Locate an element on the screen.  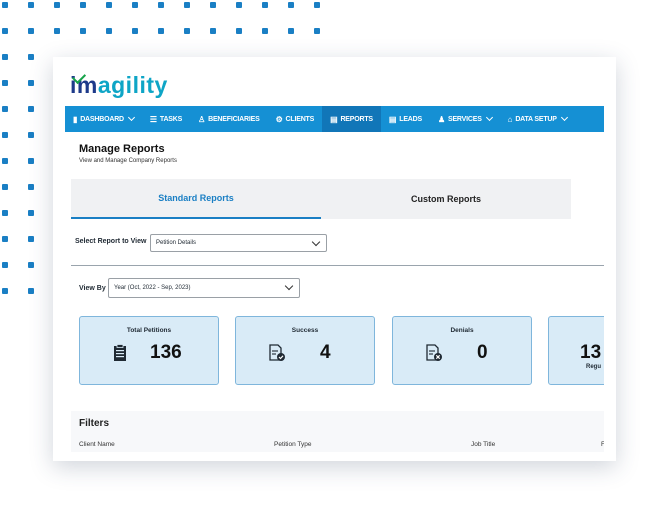
filters-title: Filters is located at coordinates (94, 423).